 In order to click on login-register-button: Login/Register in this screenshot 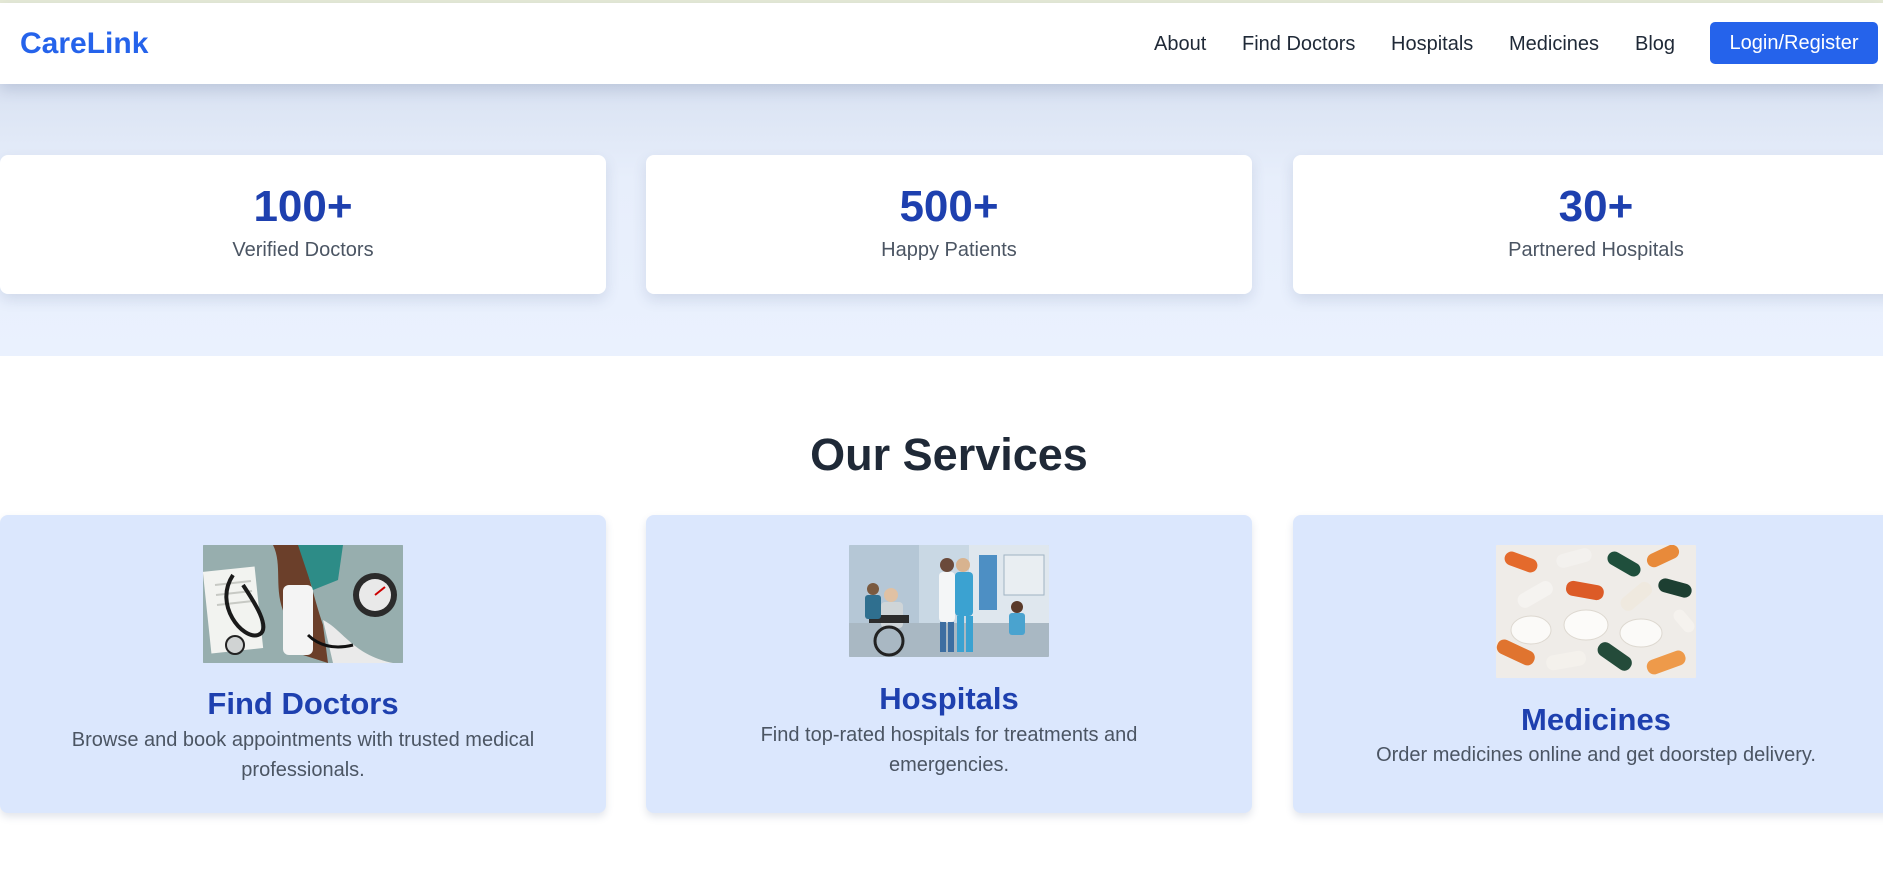, I will do `click(1794, 43)`.